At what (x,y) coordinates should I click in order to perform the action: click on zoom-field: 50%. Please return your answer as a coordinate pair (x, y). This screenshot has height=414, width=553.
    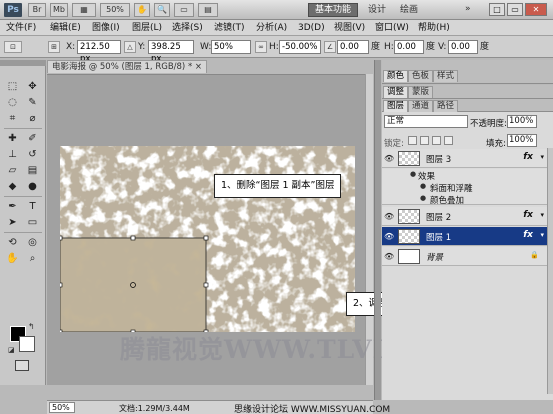
    Looking at the image, I should click on (62, 407).